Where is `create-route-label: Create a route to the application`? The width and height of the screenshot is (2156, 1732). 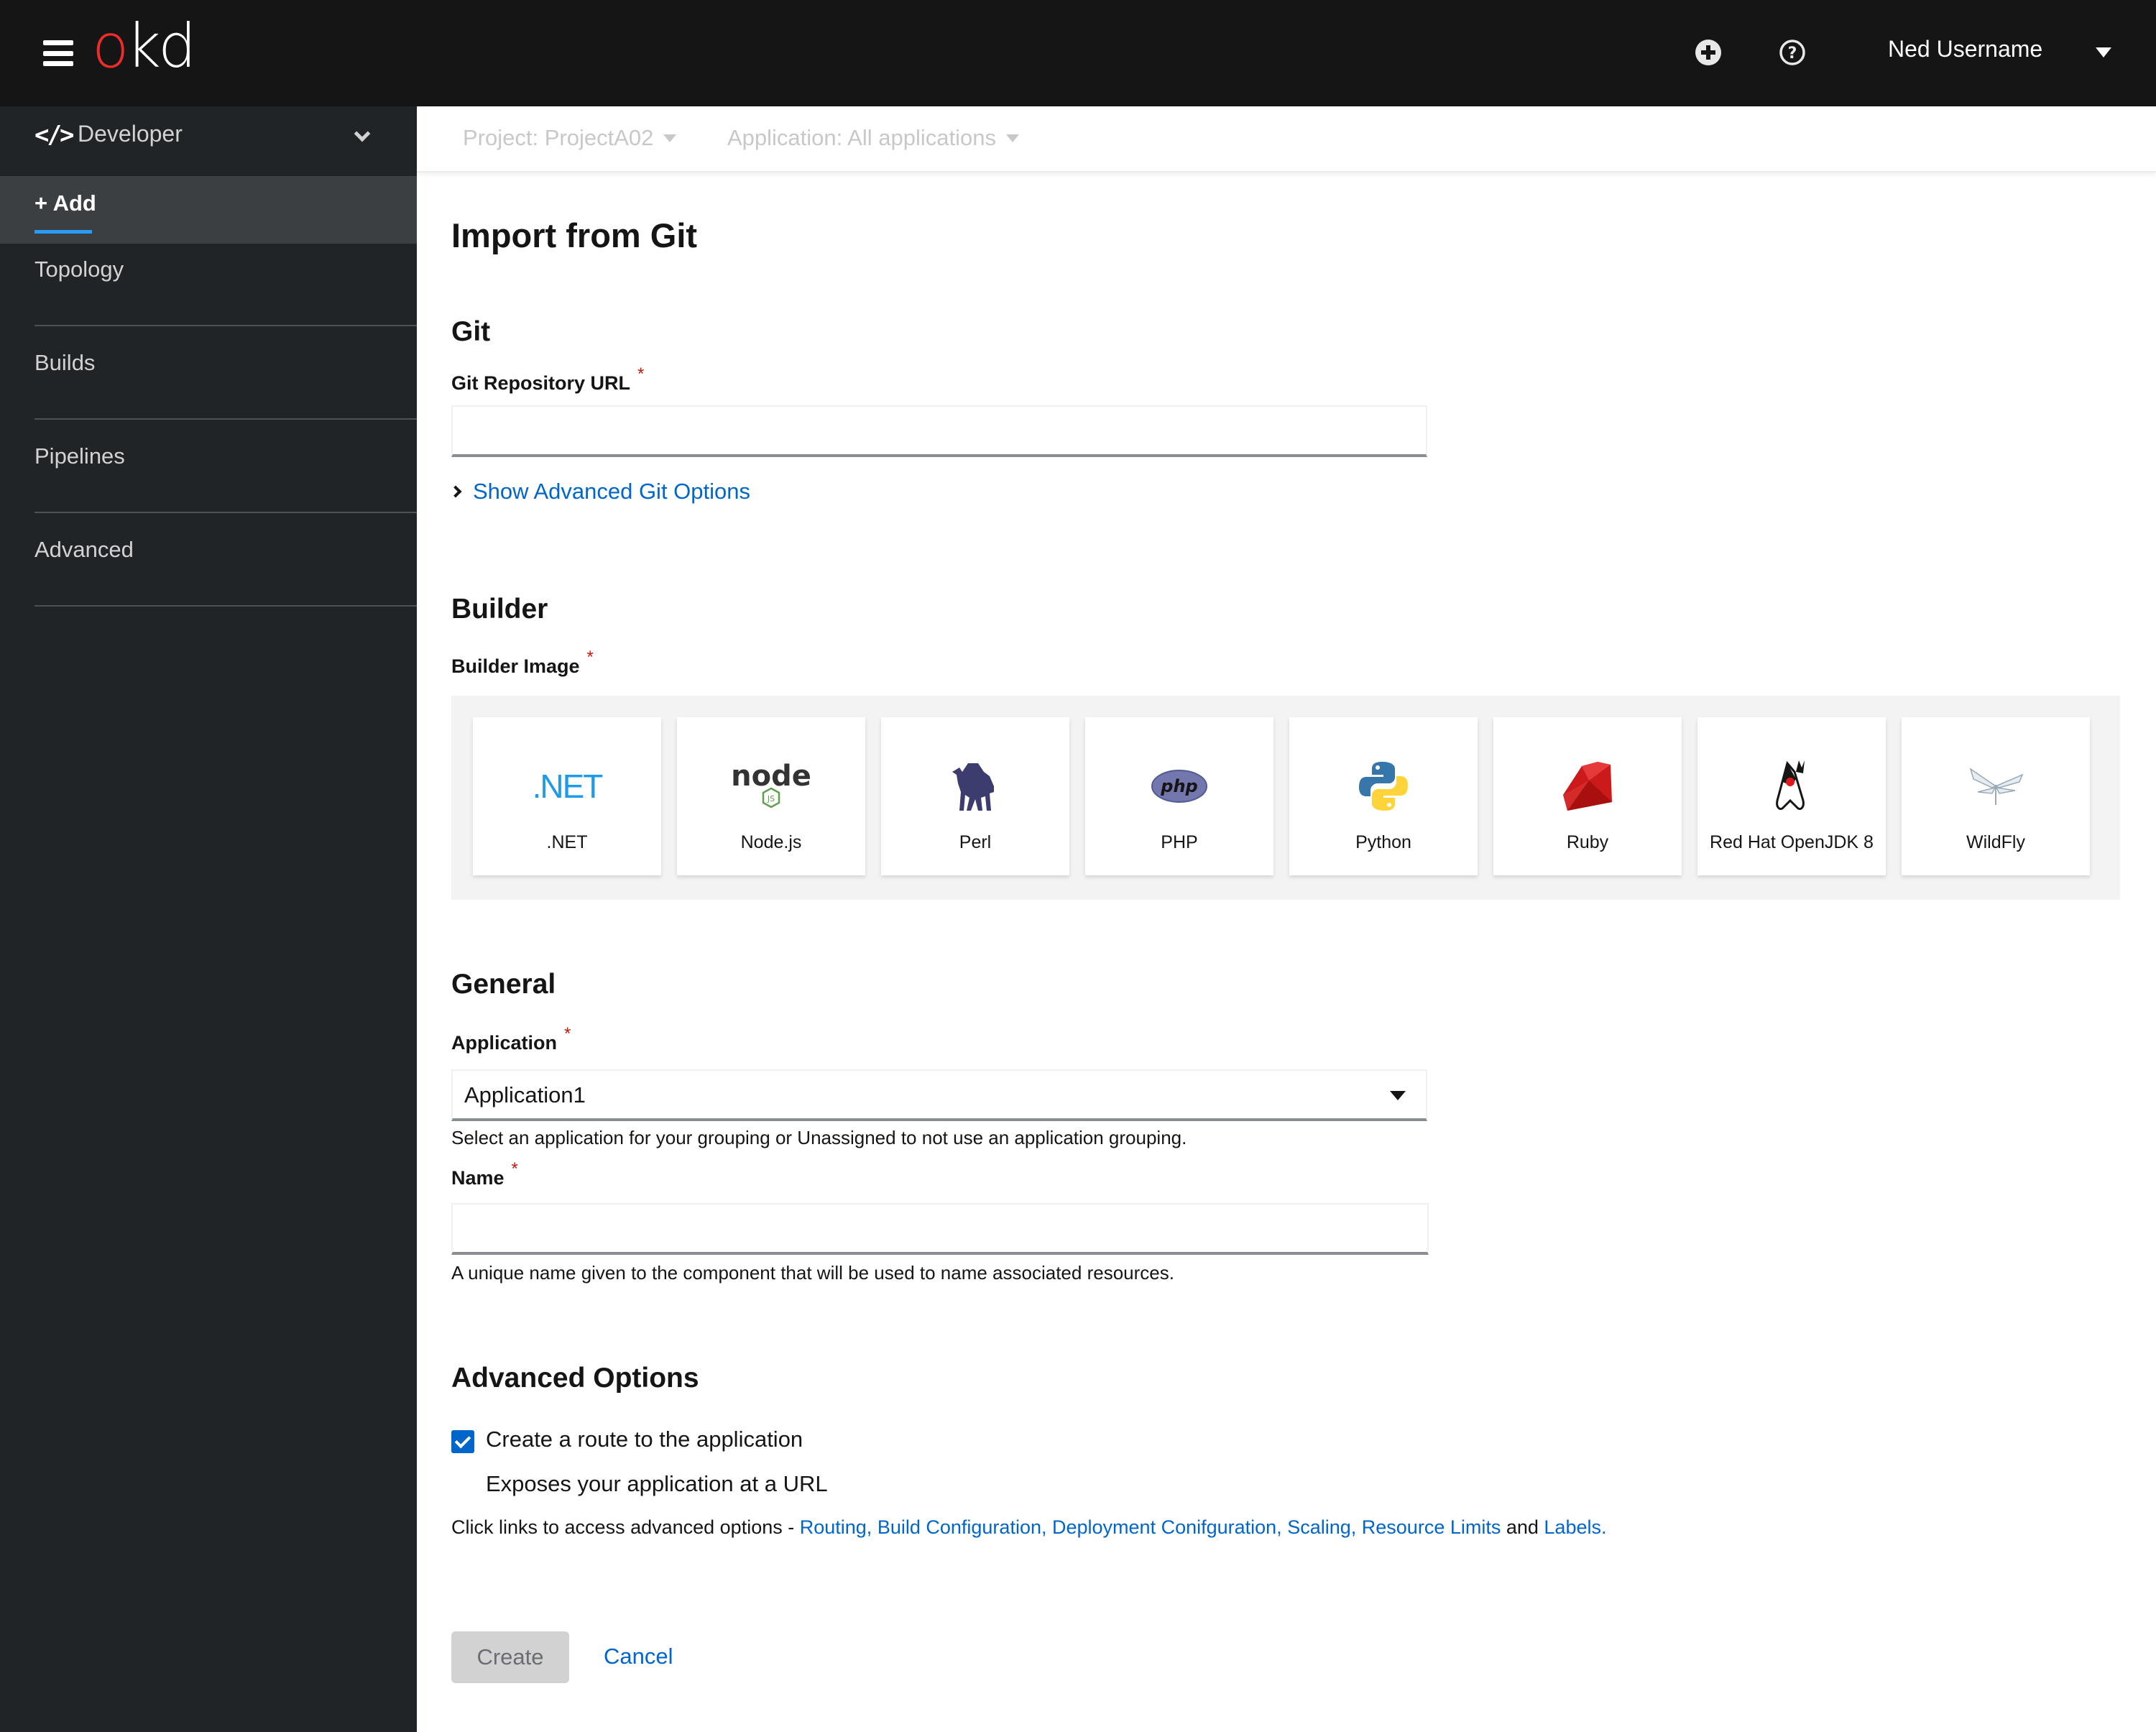 create-route-label: Create a route to the application is located at coordinates (644, 1440).